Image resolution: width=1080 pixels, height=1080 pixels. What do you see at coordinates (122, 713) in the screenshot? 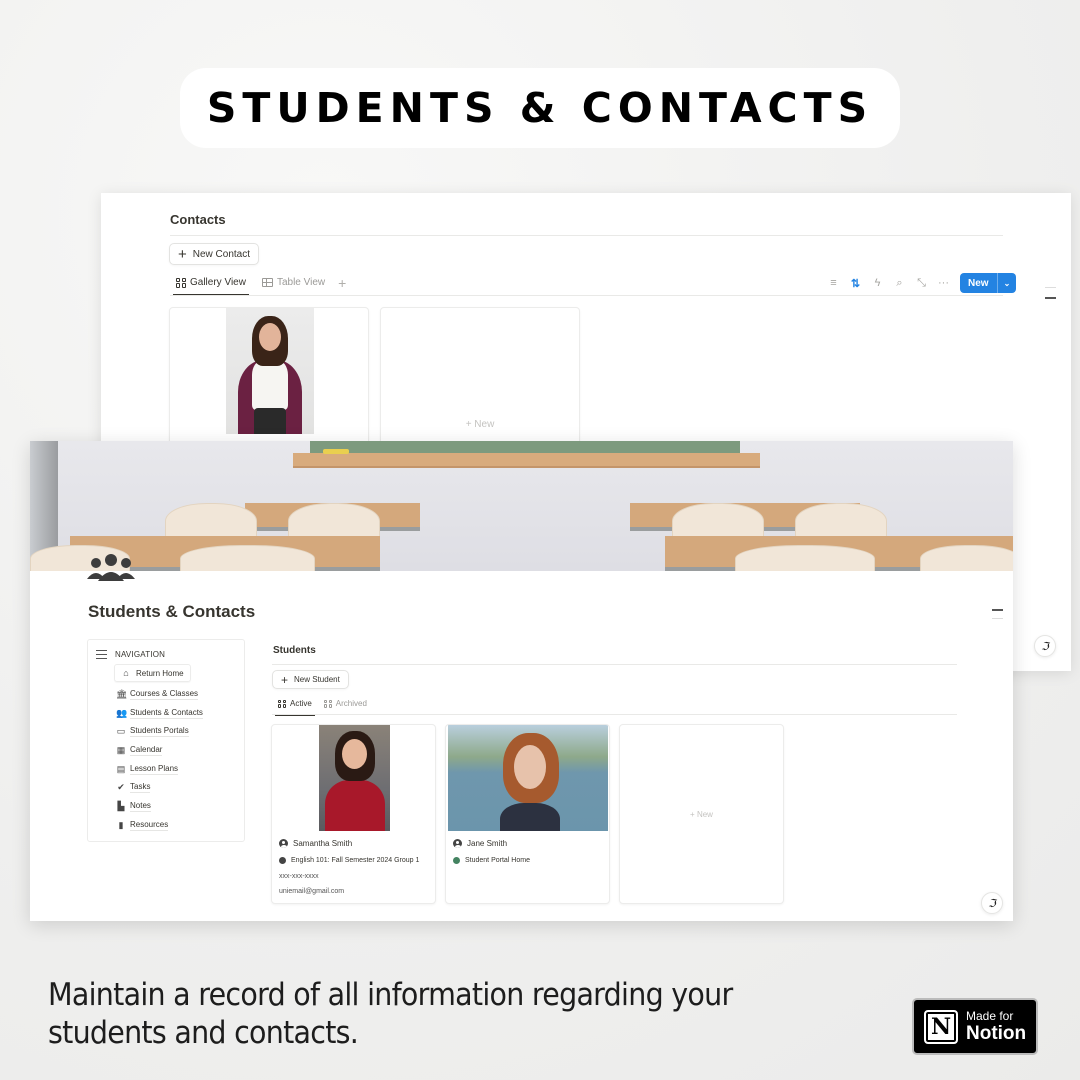
I see `people-icon: 👥` at bounding box center [122, 713].